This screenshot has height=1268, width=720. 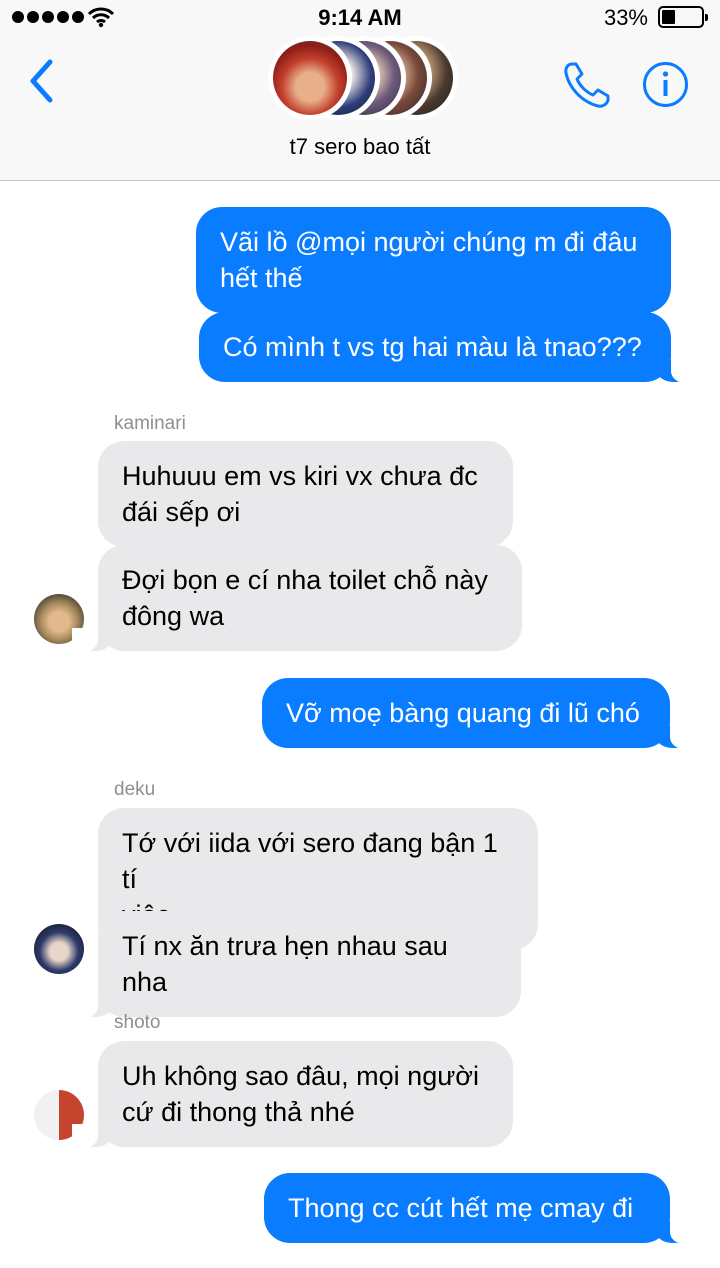 What do you see at coordinates (285, 964) in the screenshot?
I see `message-line: Tí nx ăn trưa hẹn nhau sau nha` at bounding box center [285, 964].